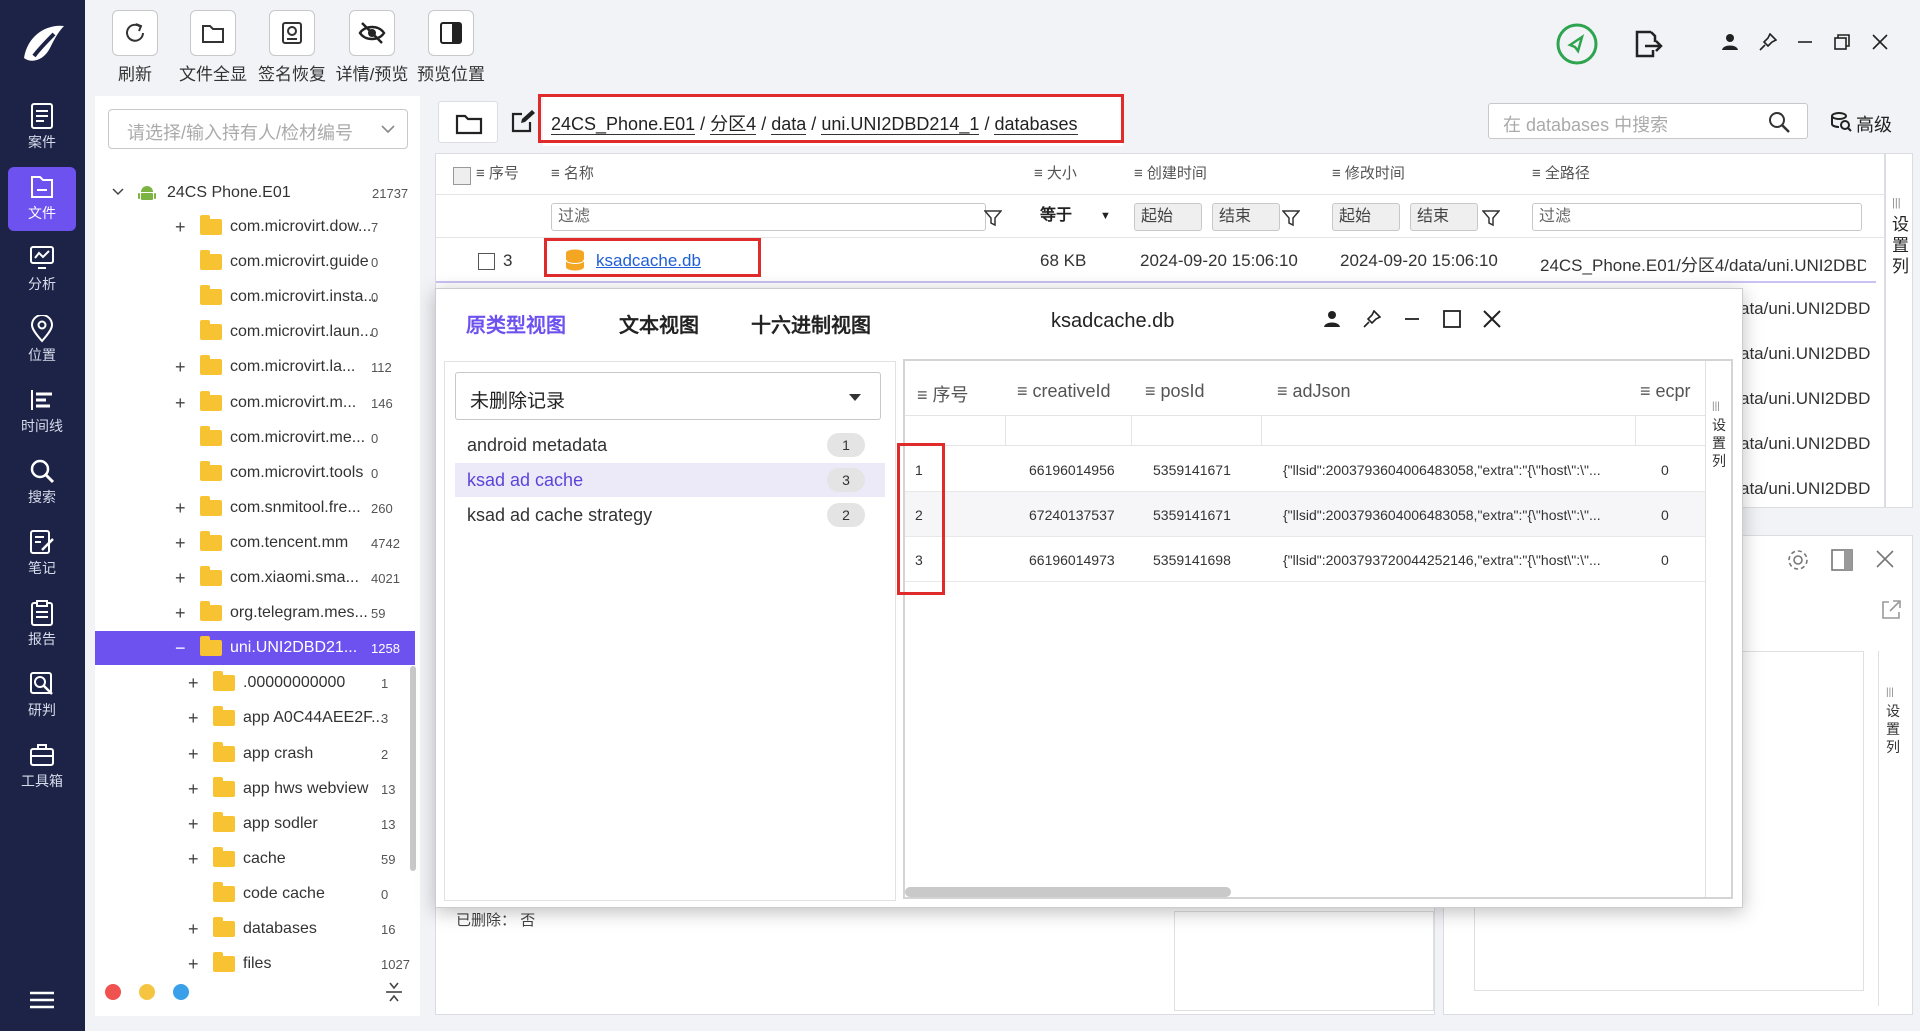 Image resolution: width=1920 pixels, height=1031 pixels. Describe the element at coordinates (1332, 319) in the screenshot. I see `modal-user-button` at that location.